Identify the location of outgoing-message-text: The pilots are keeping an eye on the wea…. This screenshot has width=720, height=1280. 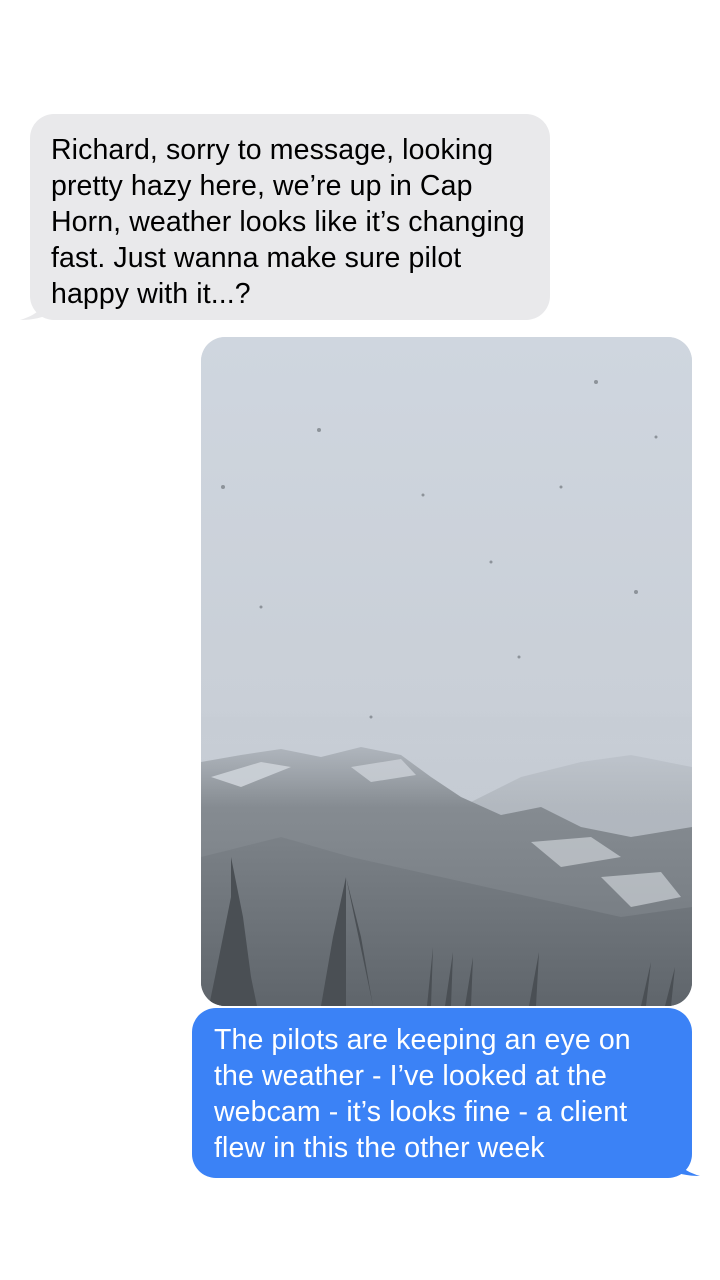
(422, 1094).